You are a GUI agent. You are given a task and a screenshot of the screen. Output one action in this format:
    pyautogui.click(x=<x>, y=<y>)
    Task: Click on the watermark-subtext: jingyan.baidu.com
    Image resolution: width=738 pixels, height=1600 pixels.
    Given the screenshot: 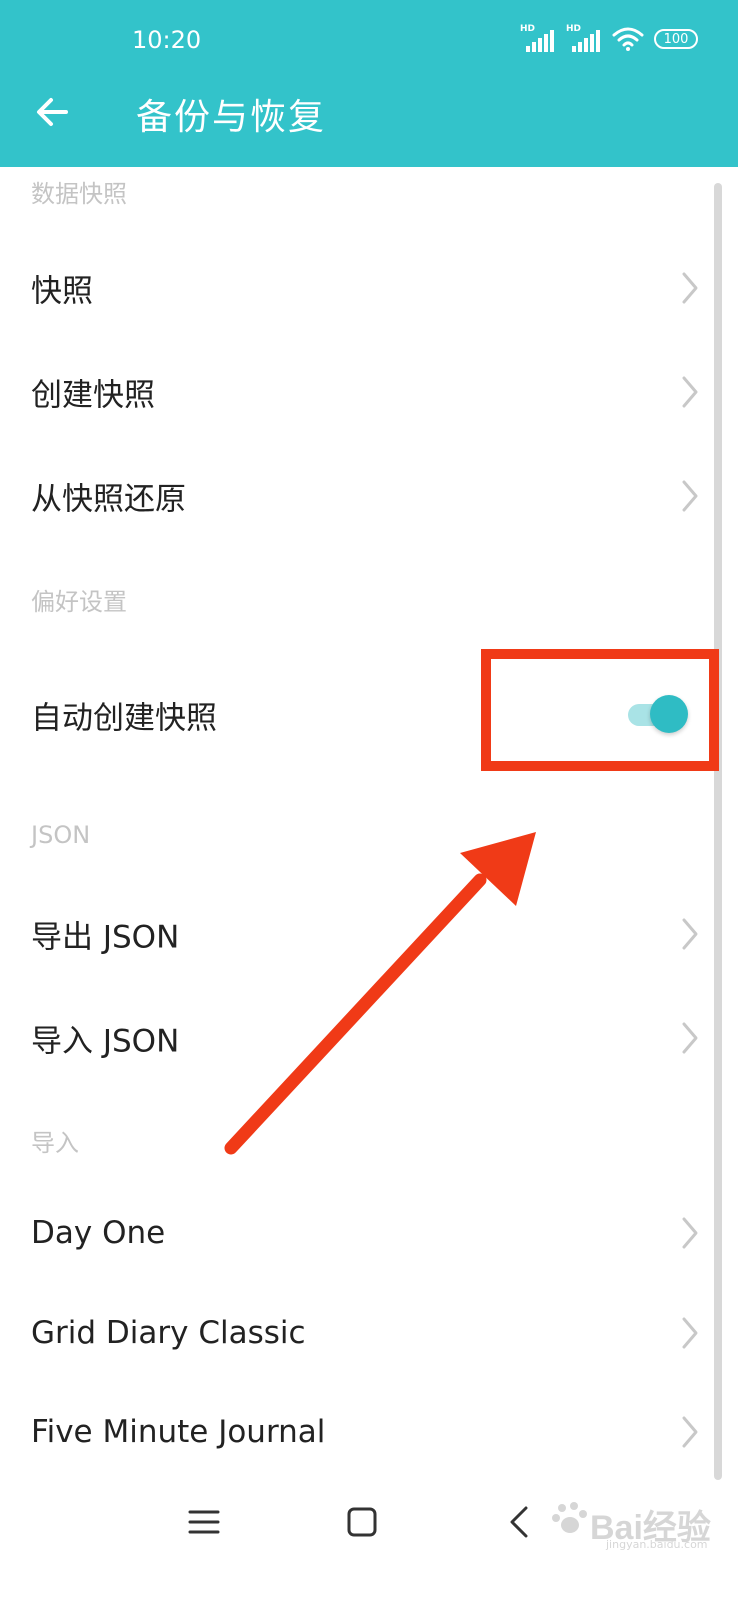 What is the action you would take?
    pyautogui.click(x=657, y=1544)
    